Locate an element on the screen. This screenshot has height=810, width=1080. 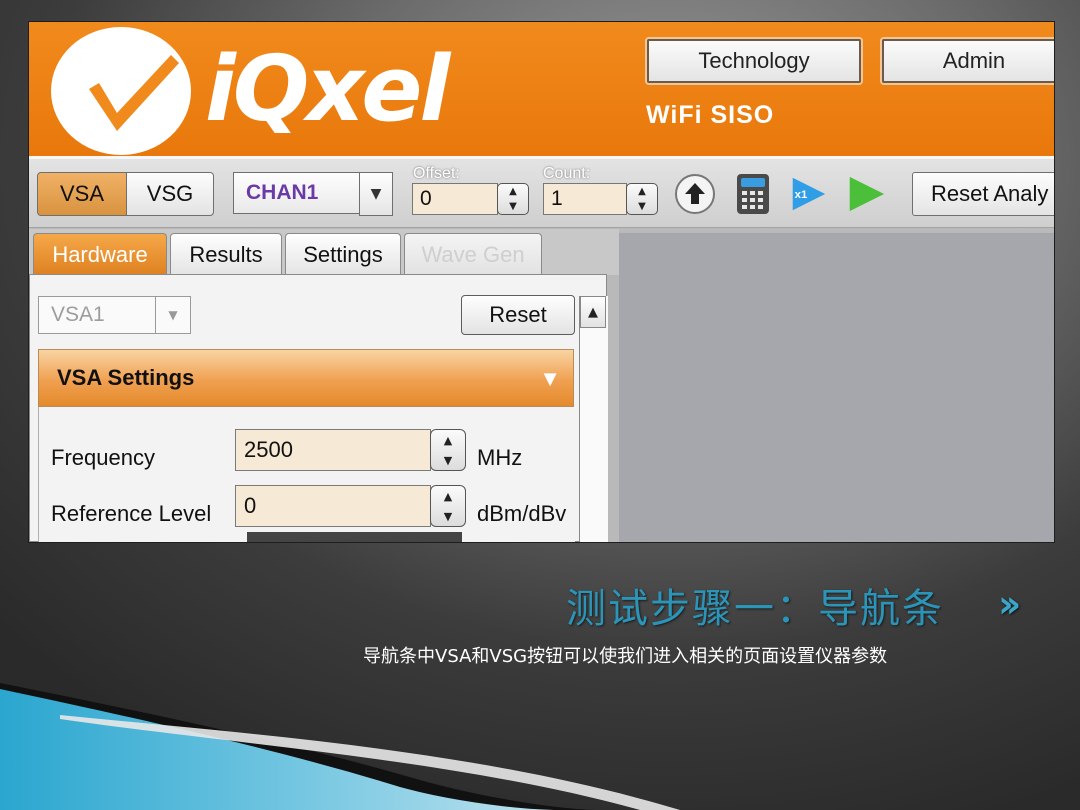
frequency-field: 2500 is located at coordinates (333, 450).